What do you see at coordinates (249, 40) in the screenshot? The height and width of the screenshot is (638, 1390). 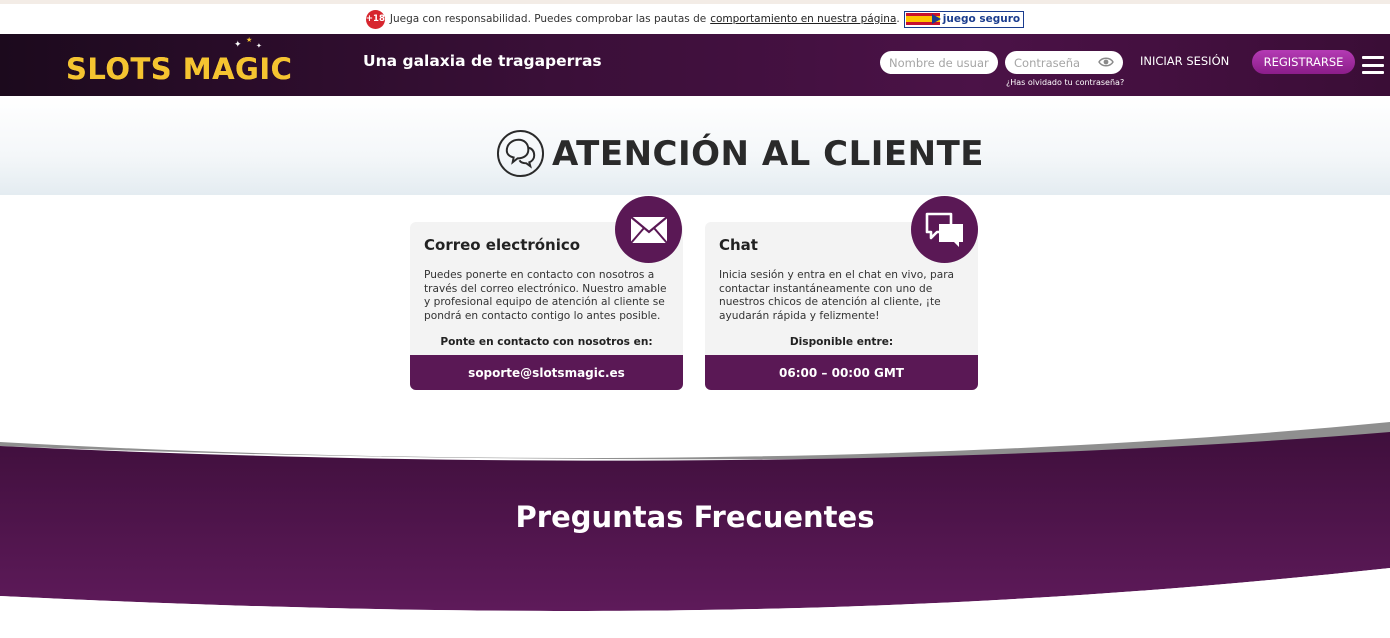 I see `logo-star-icon: ★` at bounding box center [249, 40].